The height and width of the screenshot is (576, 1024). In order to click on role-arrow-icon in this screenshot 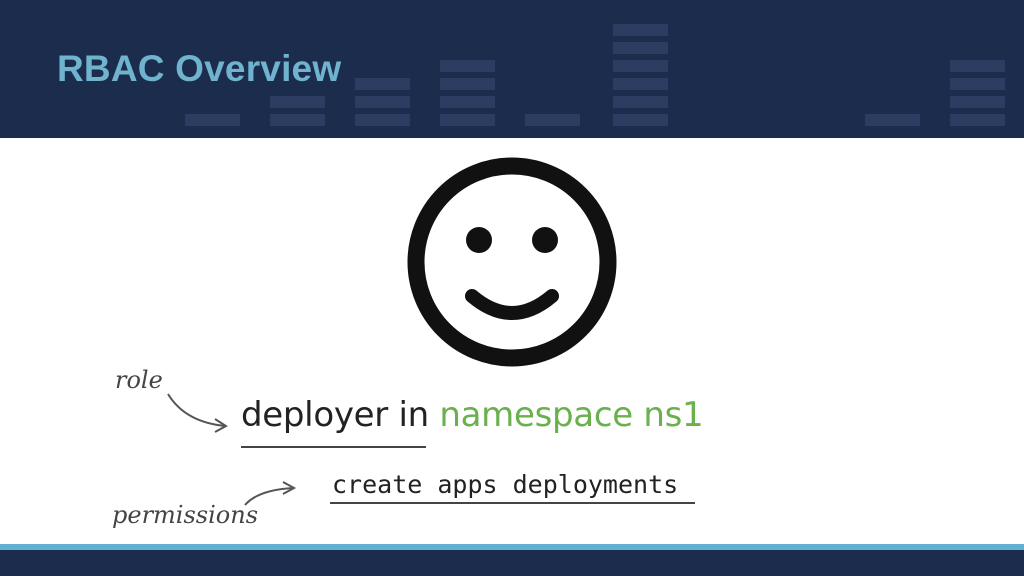, I will do `click(196, 410)`.